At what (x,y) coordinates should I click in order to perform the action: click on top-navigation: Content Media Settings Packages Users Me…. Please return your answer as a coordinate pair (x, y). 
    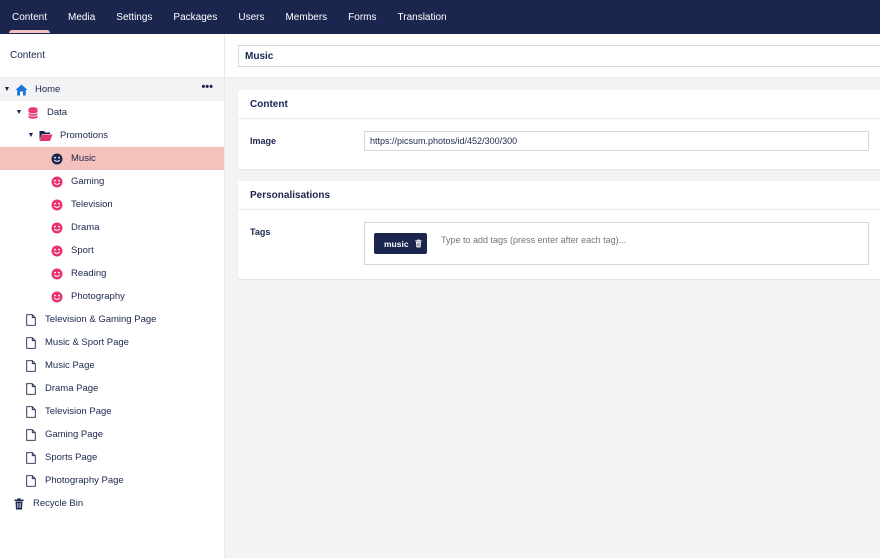
    Looking at the image, I should click on (440, 17).